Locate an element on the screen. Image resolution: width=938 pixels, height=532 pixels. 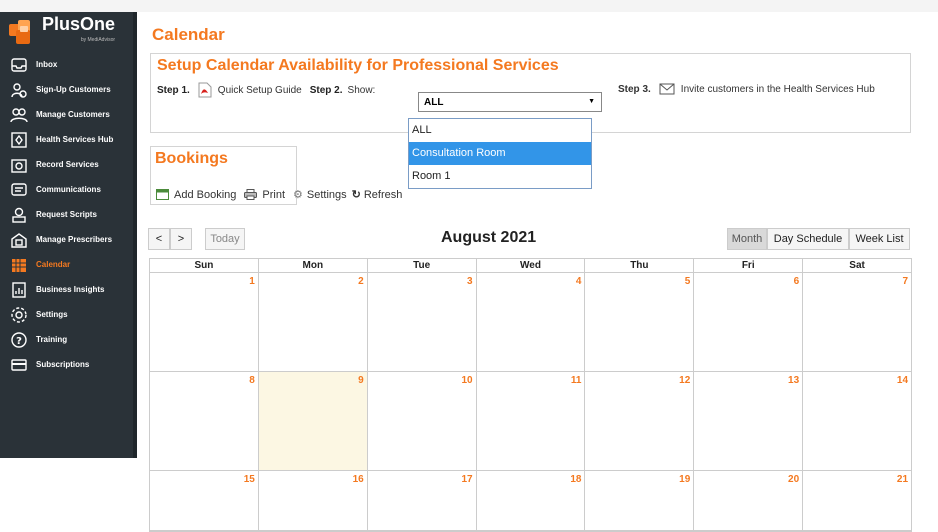
room-select: ALL ▼ is located at coordinates (510, 102).